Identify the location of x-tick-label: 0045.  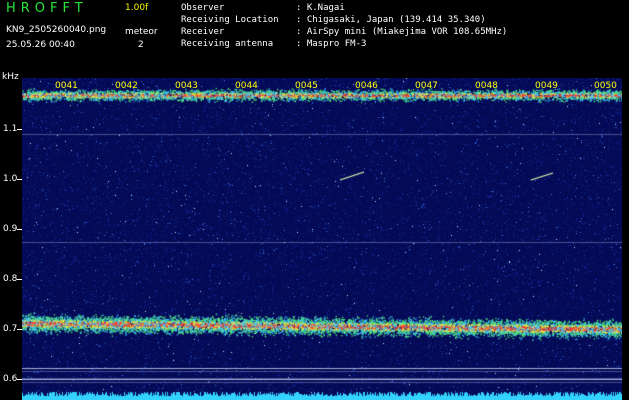
(306, 86).